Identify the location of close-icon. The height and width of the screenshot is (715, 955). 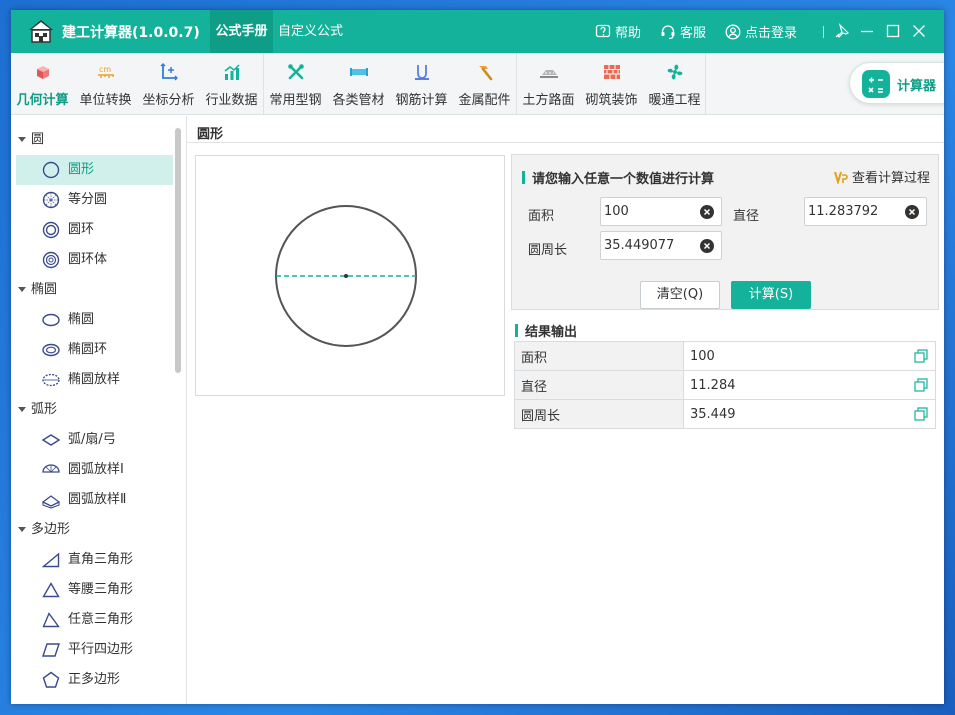
(919, 31).